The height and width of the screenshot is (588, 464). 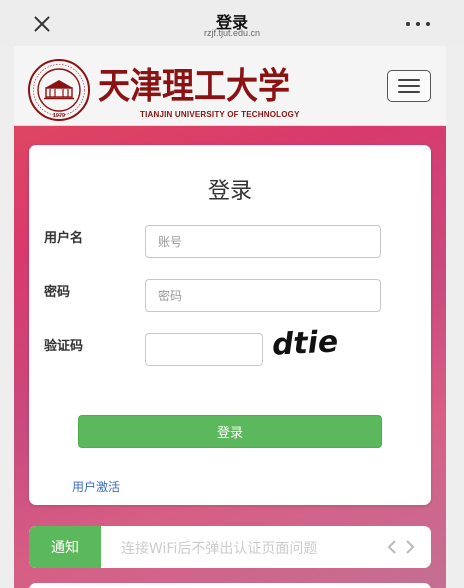 What do you see at coordinates (232, 33) in the screenshot?
I see `page-domain: rzjf.tjut.edu.cn` at bounding box center [232, 33].